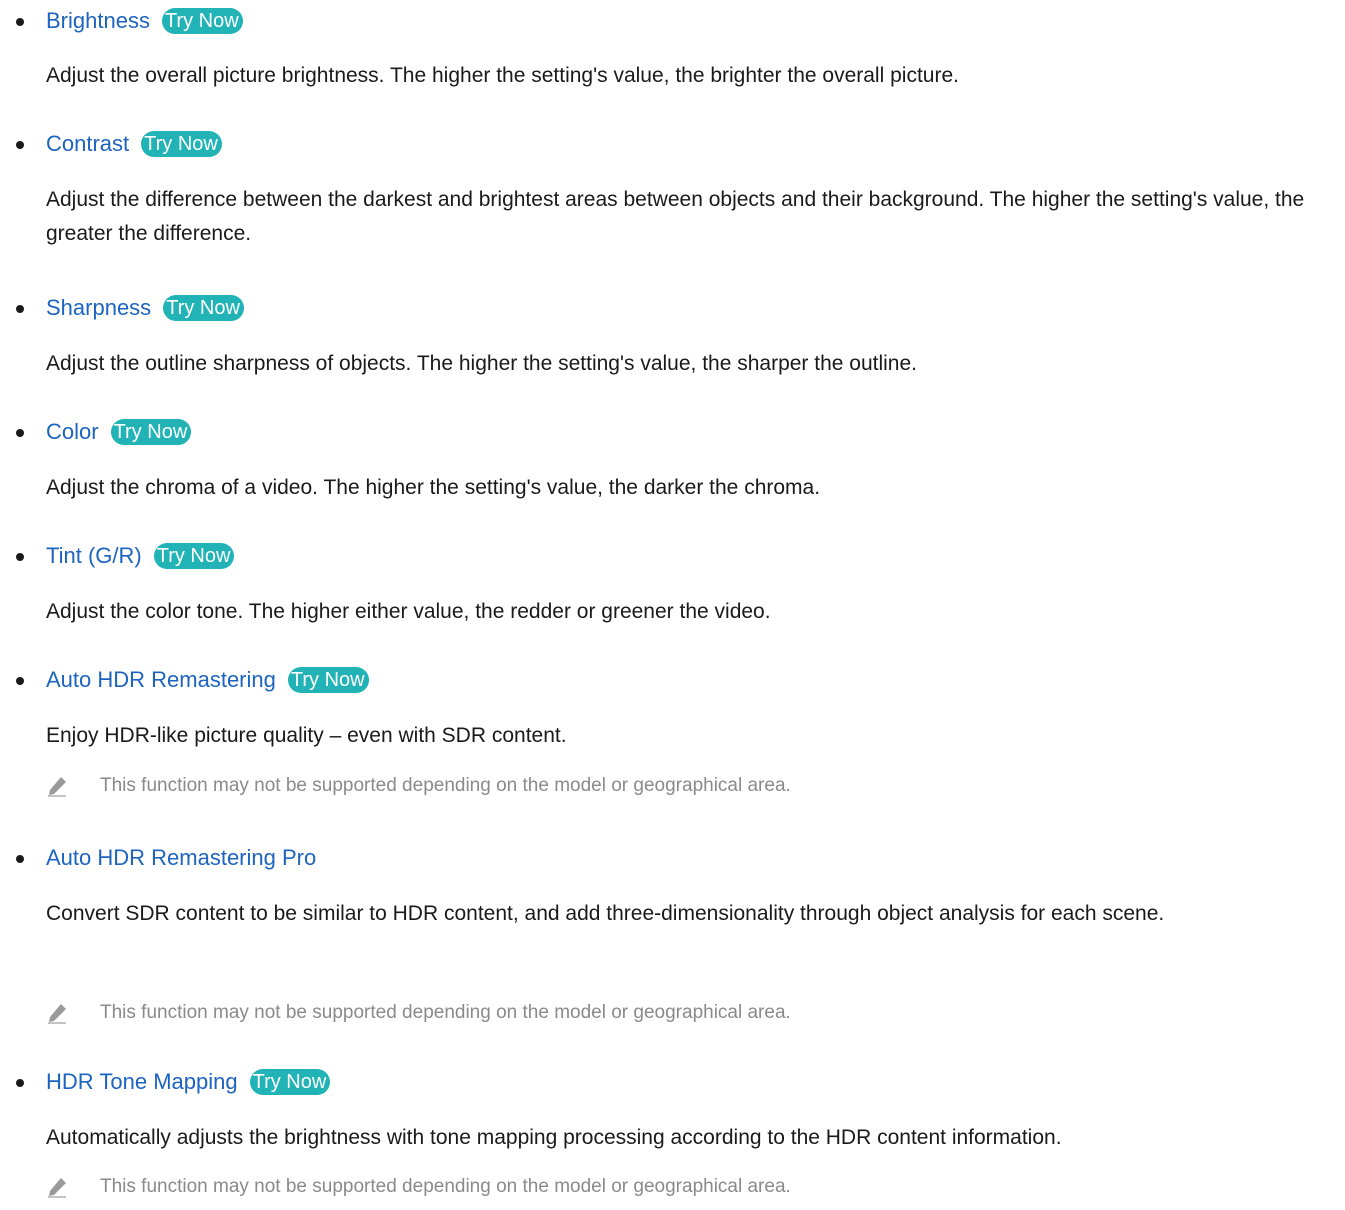 This screenshot has width=1345, height=1210. Describe the element at coordinates (145, 308) in the screenshot. I see `setting-title: Sharpness Try Now` at that location.